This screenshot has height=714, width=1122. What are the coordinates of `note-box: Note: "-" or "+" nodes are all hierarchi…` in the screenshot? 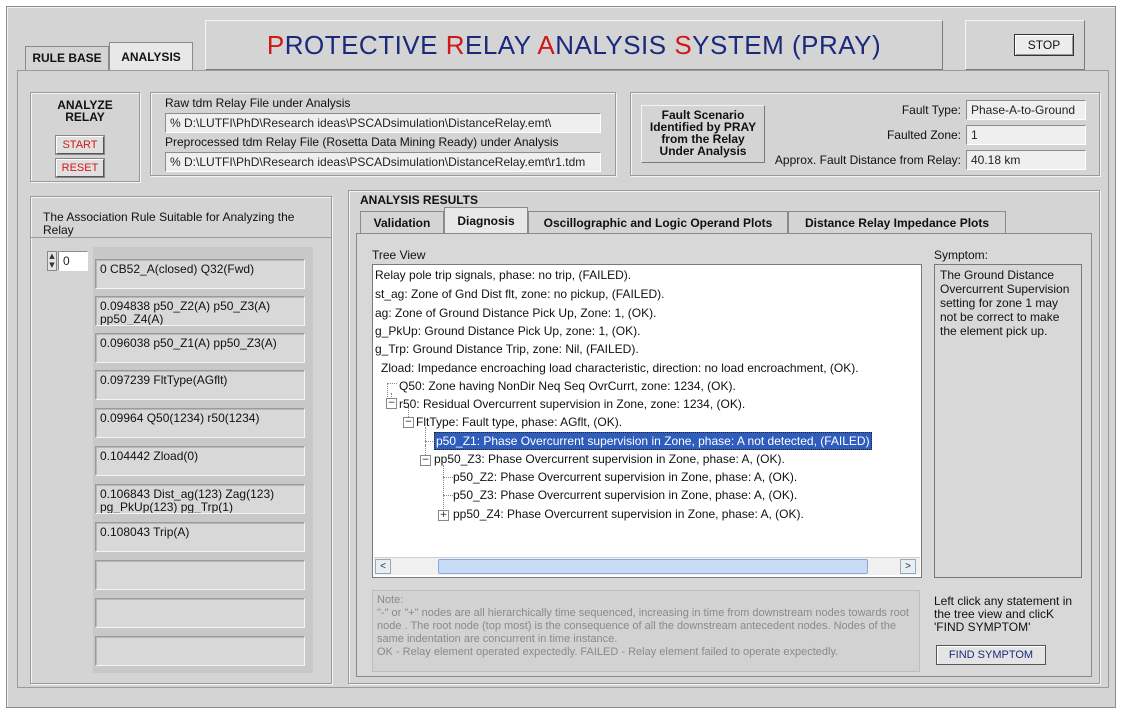 It's located at (646, 631).